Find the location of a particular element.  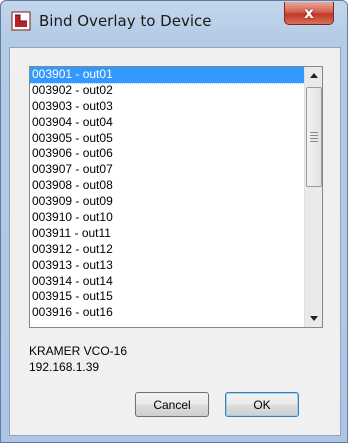

list-item: 003913 - out13 is located at coordinates (167, 266).